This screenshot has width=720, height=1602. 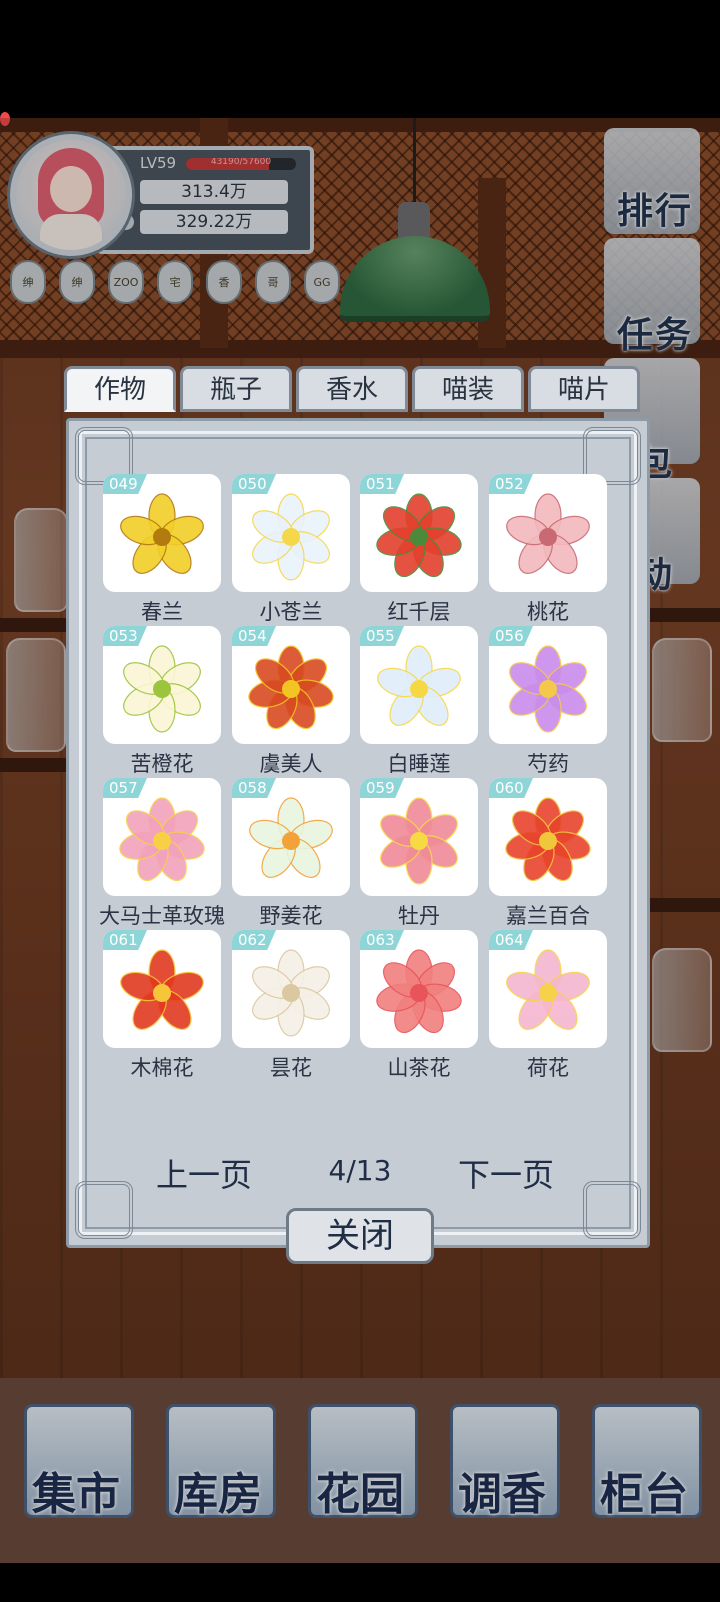 What do you see at coordinates (360, 1236) in the screenshot?
I see `close-button: 关闭` at bounding box center [360, 1236].